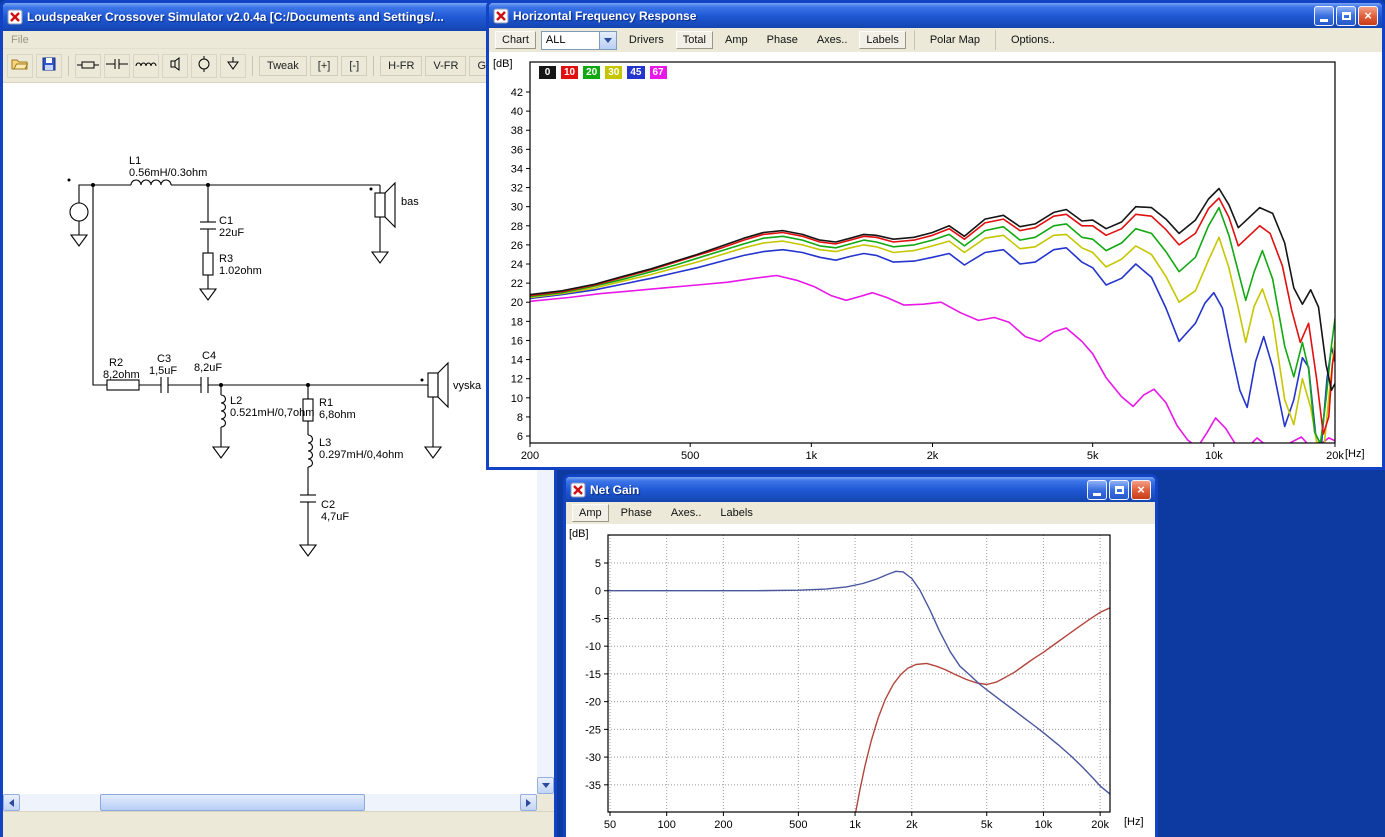 Image resolution: width=1385 pixels, height=837 pixels. What do you see at coordinates (79, 212) in the screenshot?
I see `component-source` at bounding box center [79, 212].